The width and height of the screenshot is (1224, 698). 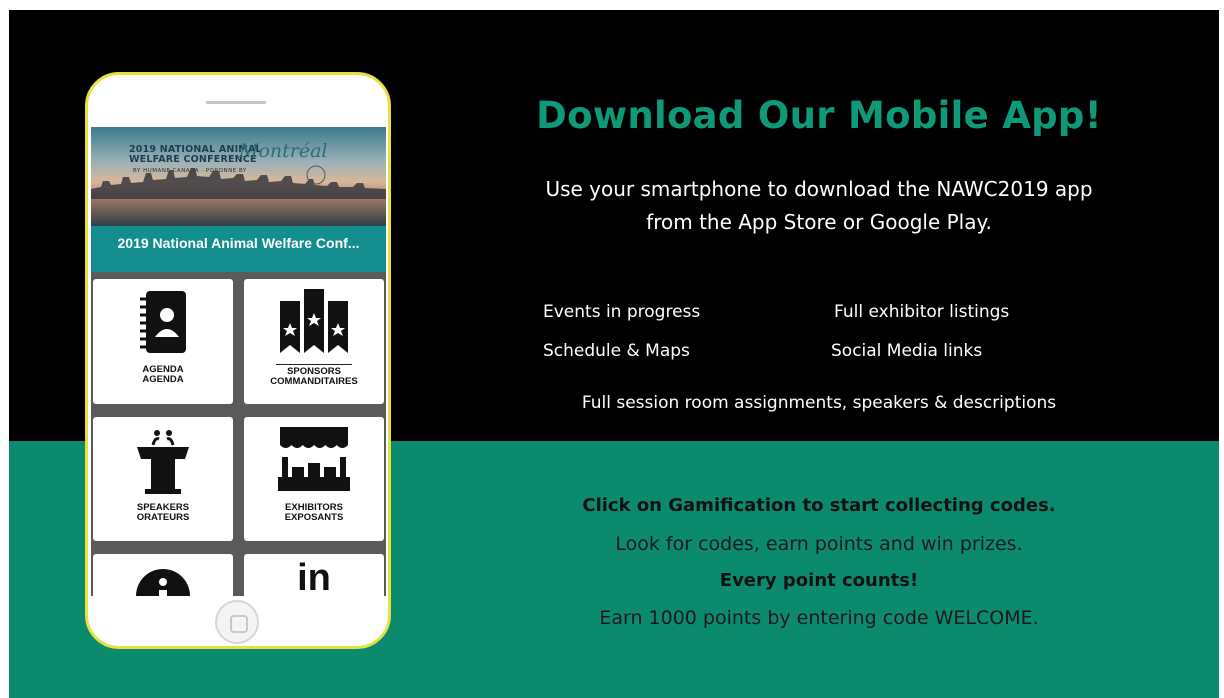 What do you see at coordinates (819, 580) in the screenshot?
I see `gamification-line3: Every point counts!` at bounding box center [819, 580].